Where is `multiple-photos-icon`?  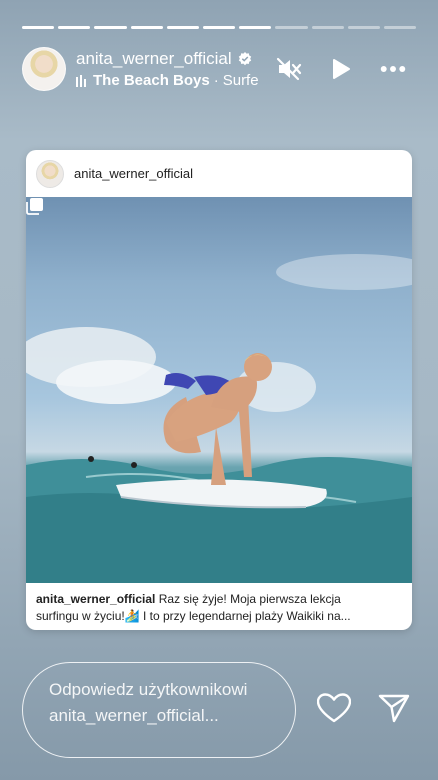
multiple-photos-icon is located at coordinates (34, 206).